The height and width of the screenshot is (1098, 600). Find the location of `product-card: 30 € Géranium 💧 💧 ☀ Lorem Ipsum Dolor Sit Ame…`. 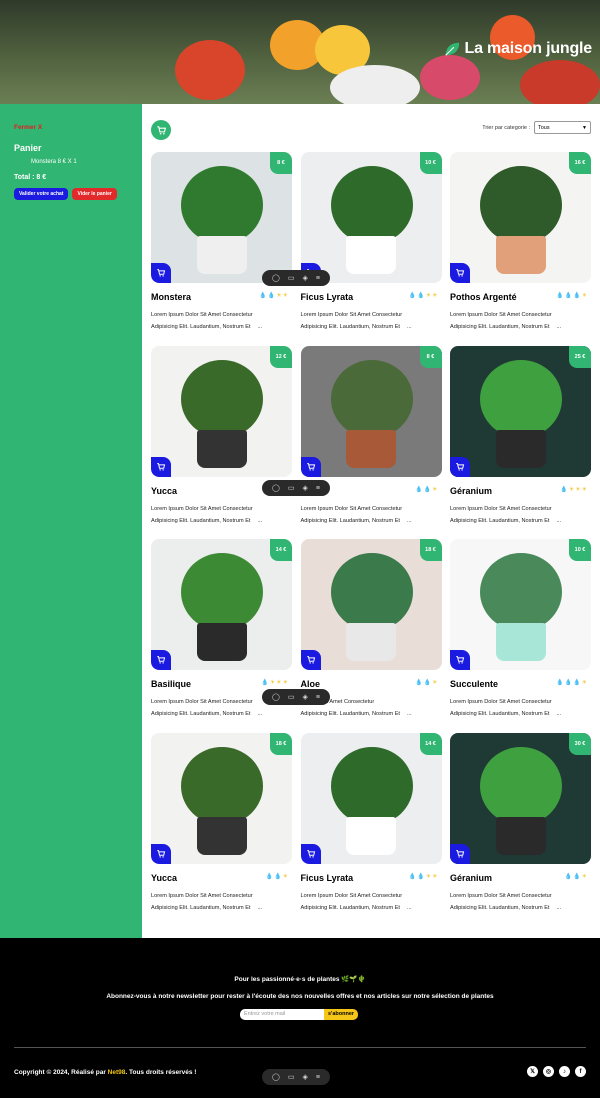

product-card: 30 € Géranium 💧 💧 ☀ Lorem Ipsum Dolor Sit Ame… is located at coordinates (520, 823).